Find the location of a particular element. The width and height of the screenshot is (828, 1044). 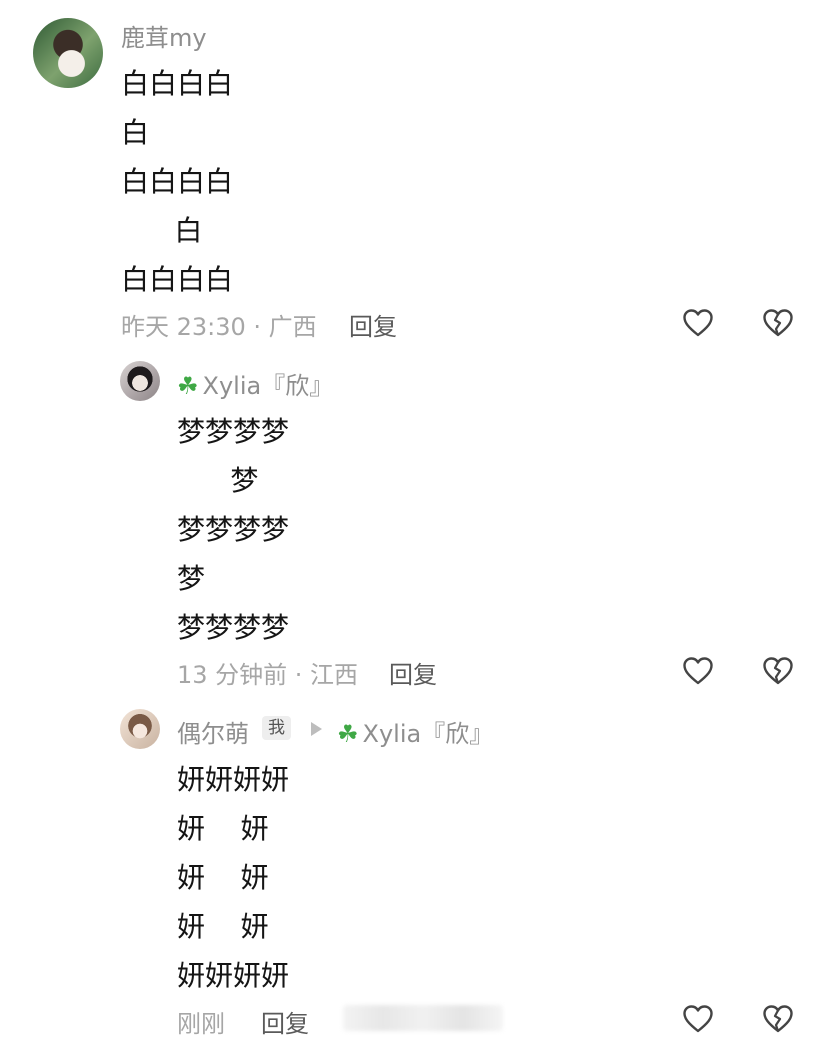

reply-to-name-text: Xylia『欣』 is located at coordinates (428, 734).